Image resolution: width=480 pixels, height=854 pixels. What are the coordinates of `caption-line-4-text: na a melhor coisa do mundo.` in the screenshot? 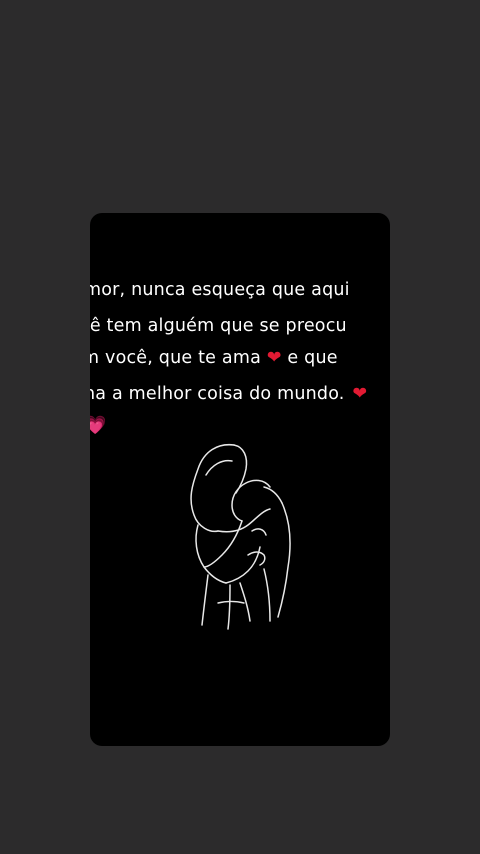 It's located at (217, 394).